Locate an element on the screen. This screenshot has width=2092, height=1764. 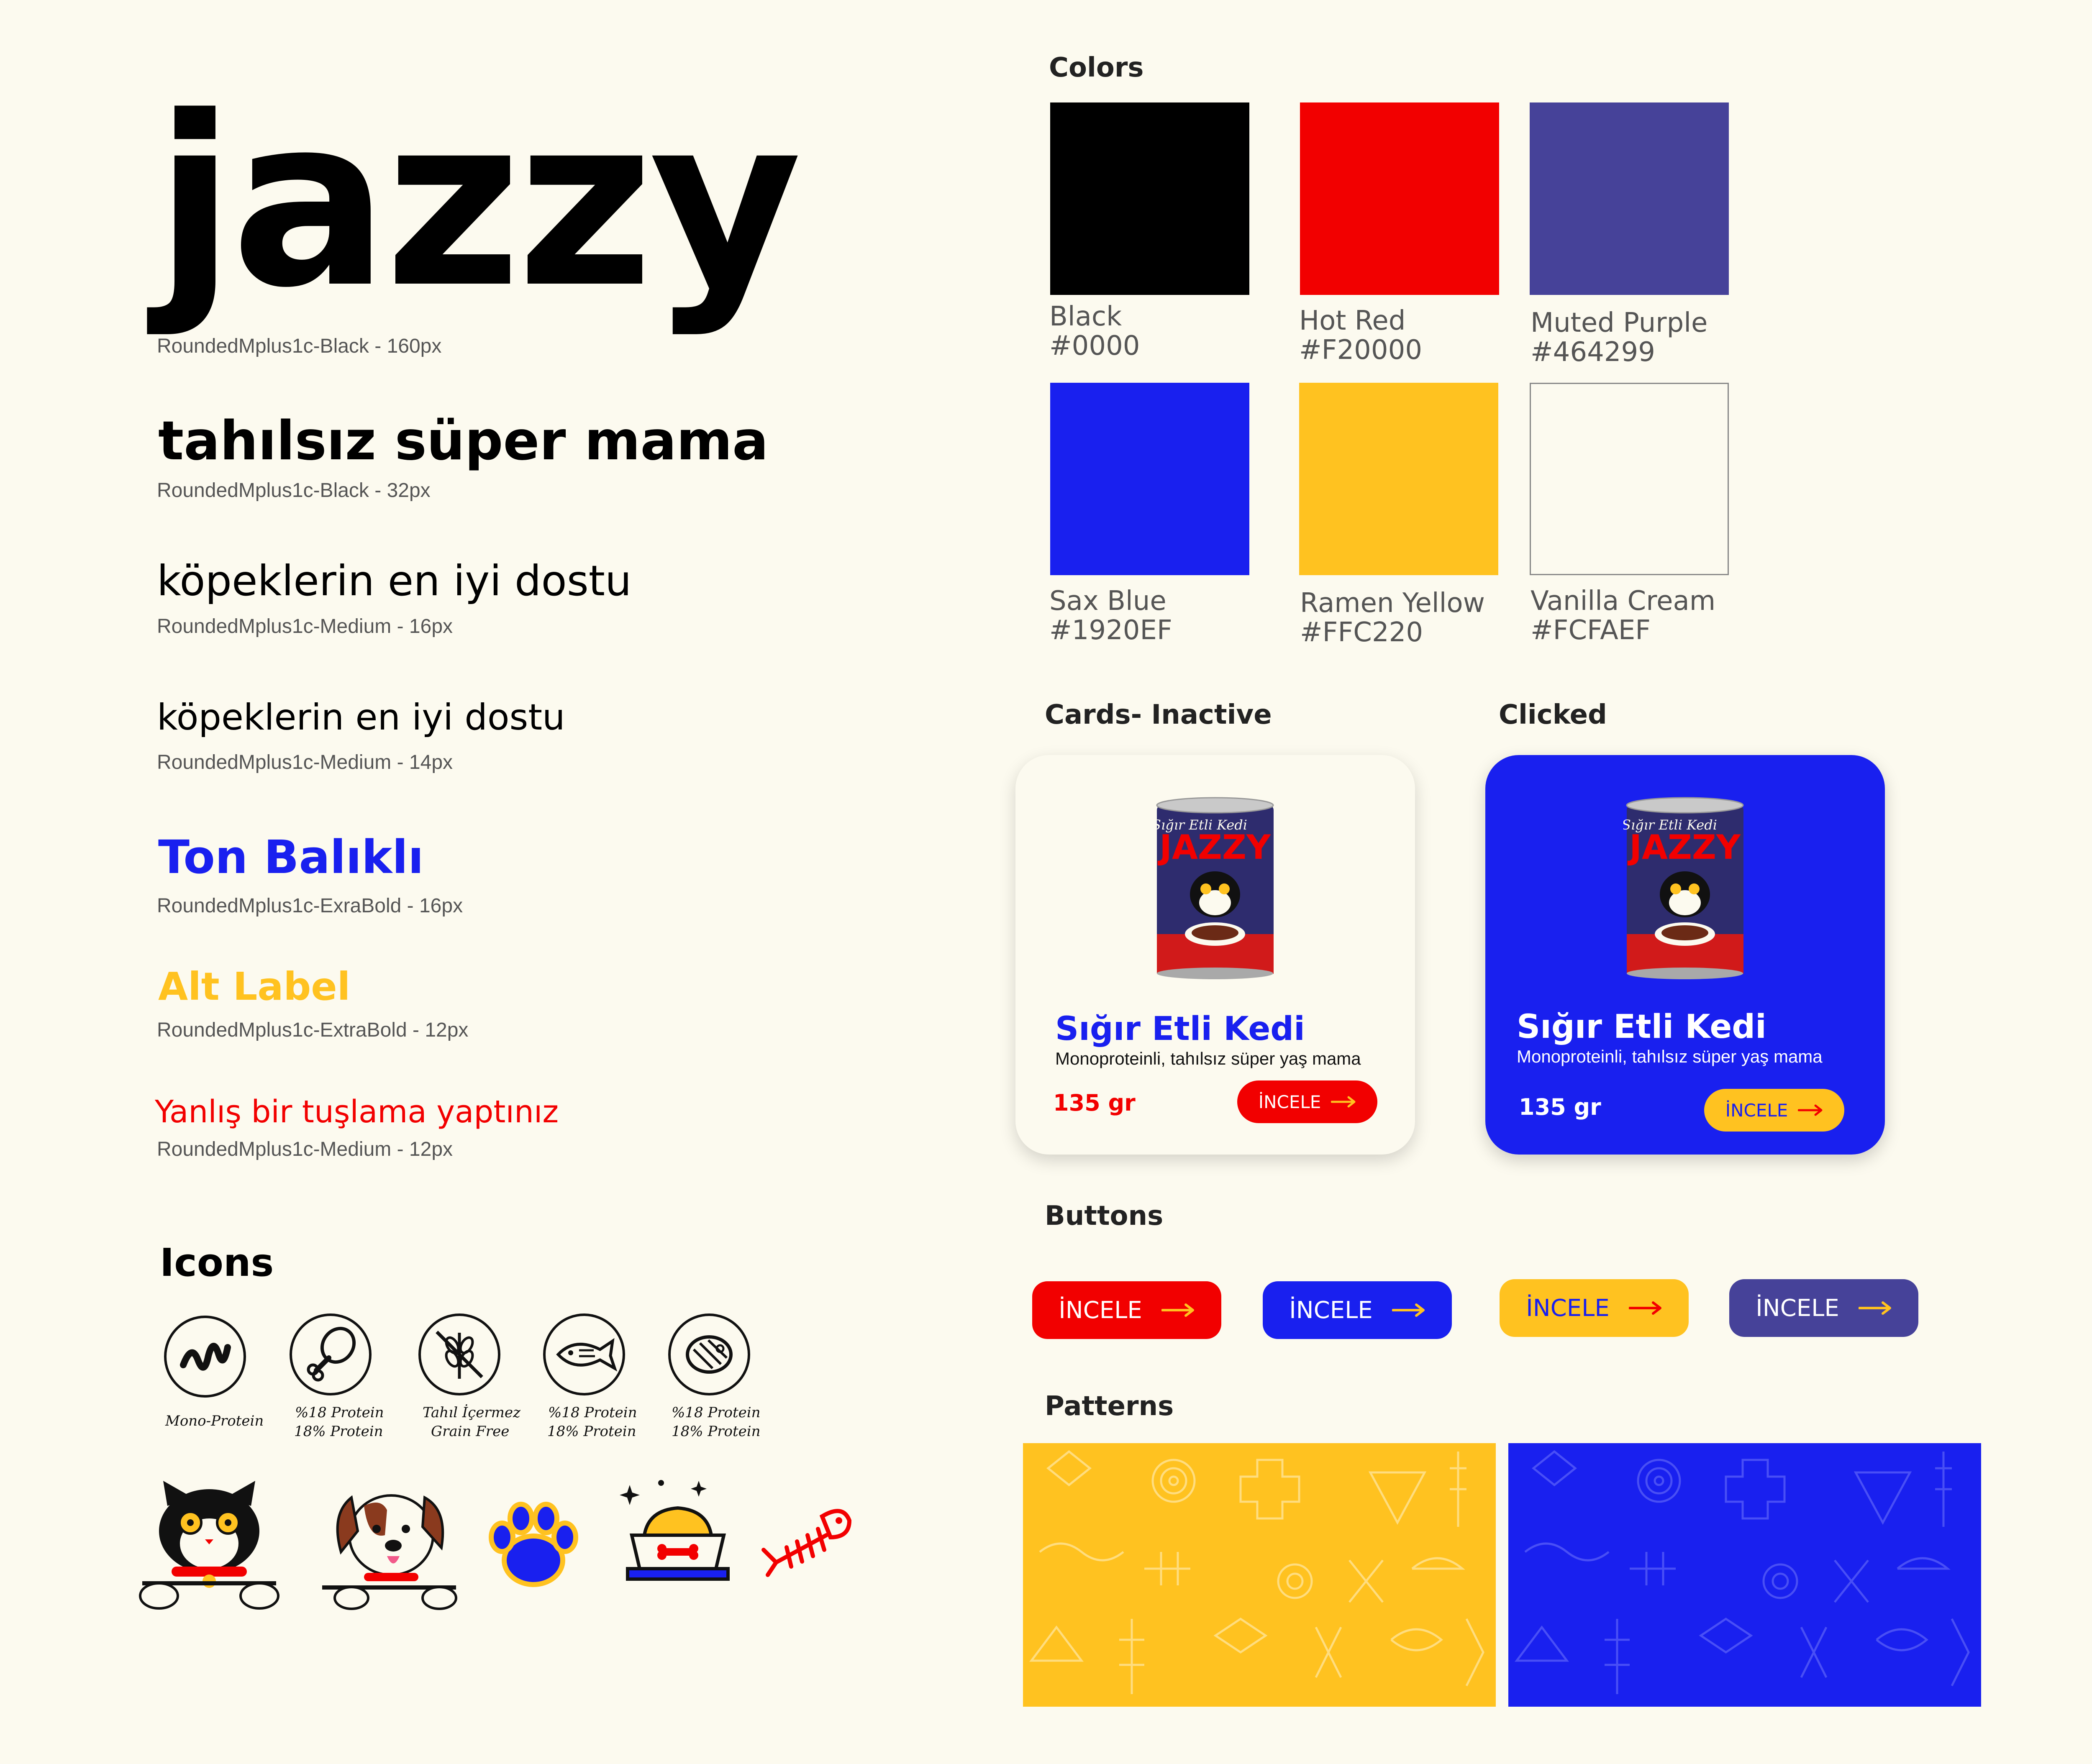
swatch-black is located at coordinates (1149, 198).